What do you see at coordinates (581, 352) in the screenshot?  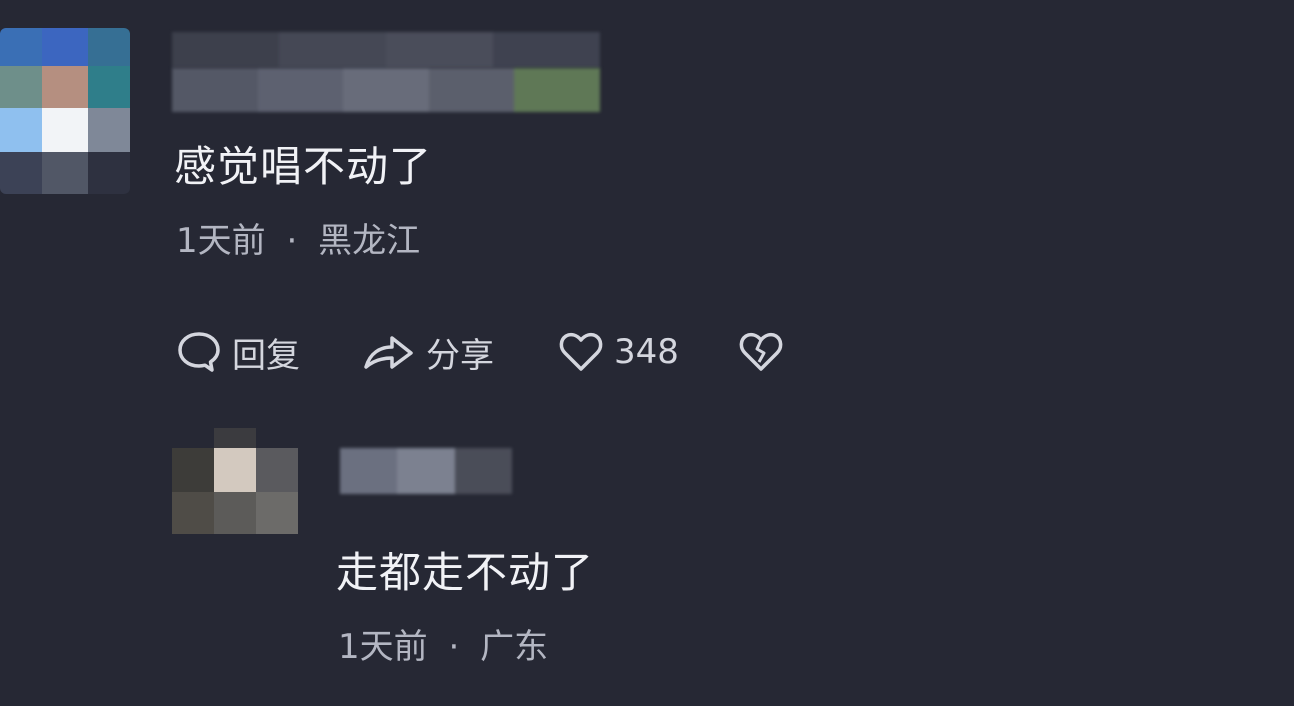 I see `heart-icon` at bounding box center [581, 352].